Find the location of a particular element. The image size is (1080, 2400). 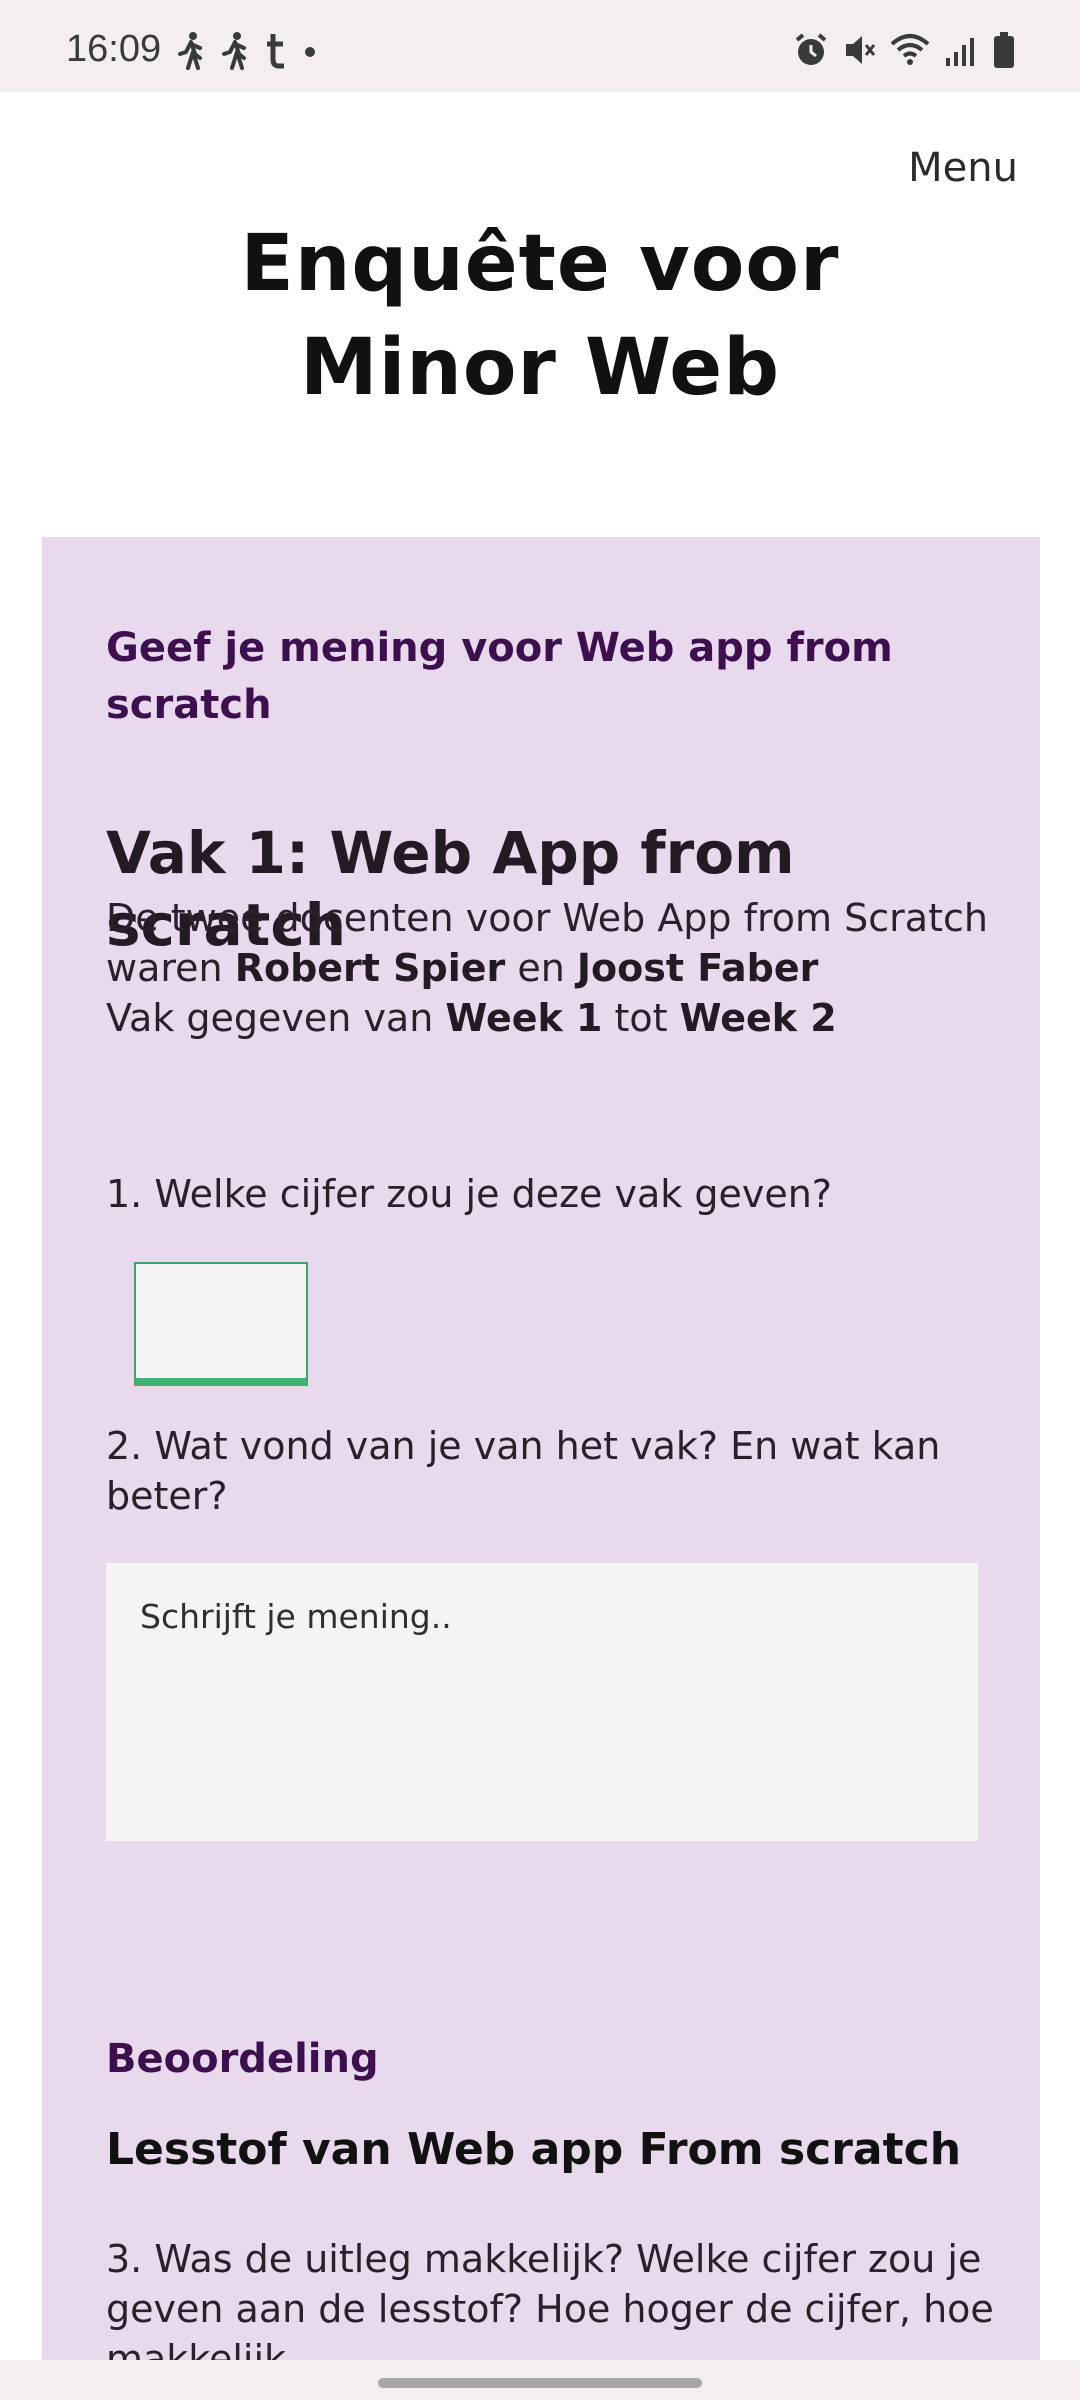

status-bar: 16:09 is located at coordinates (540, 46).